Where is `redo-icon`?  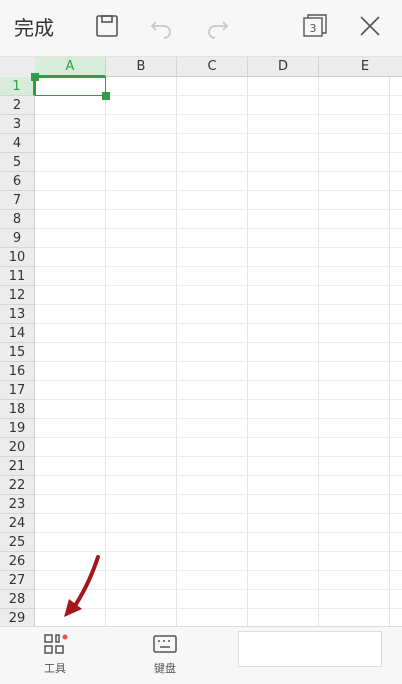
redo-icon is located at coordinates (219, 28).